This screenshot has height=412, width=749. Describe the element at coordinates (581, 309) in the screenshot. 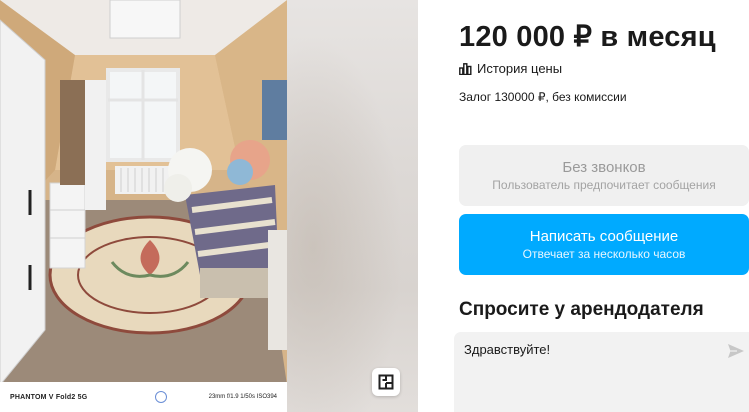

I see `ask-landlord-heading: Спросите у арендодателя` at that location.